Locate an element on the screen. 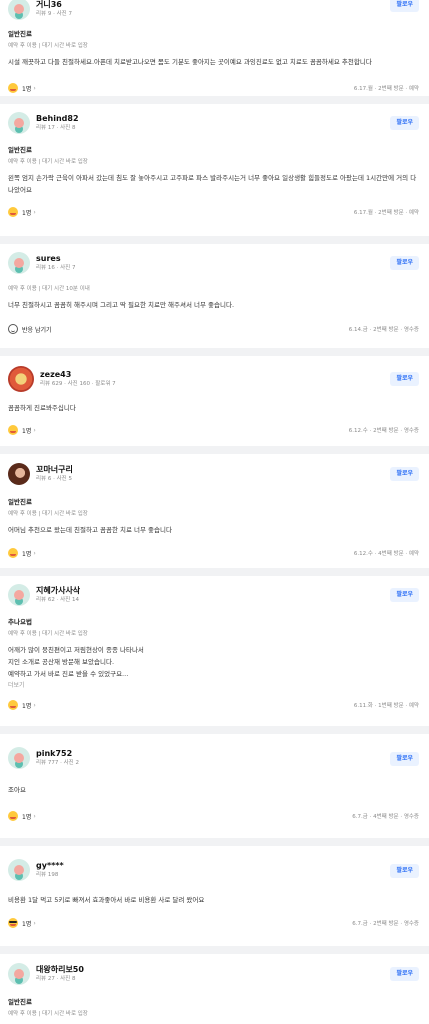  reviewer-info: 꼬마너구리 리뷰 6 · 사진 5 is located at coordinates (54, 474).